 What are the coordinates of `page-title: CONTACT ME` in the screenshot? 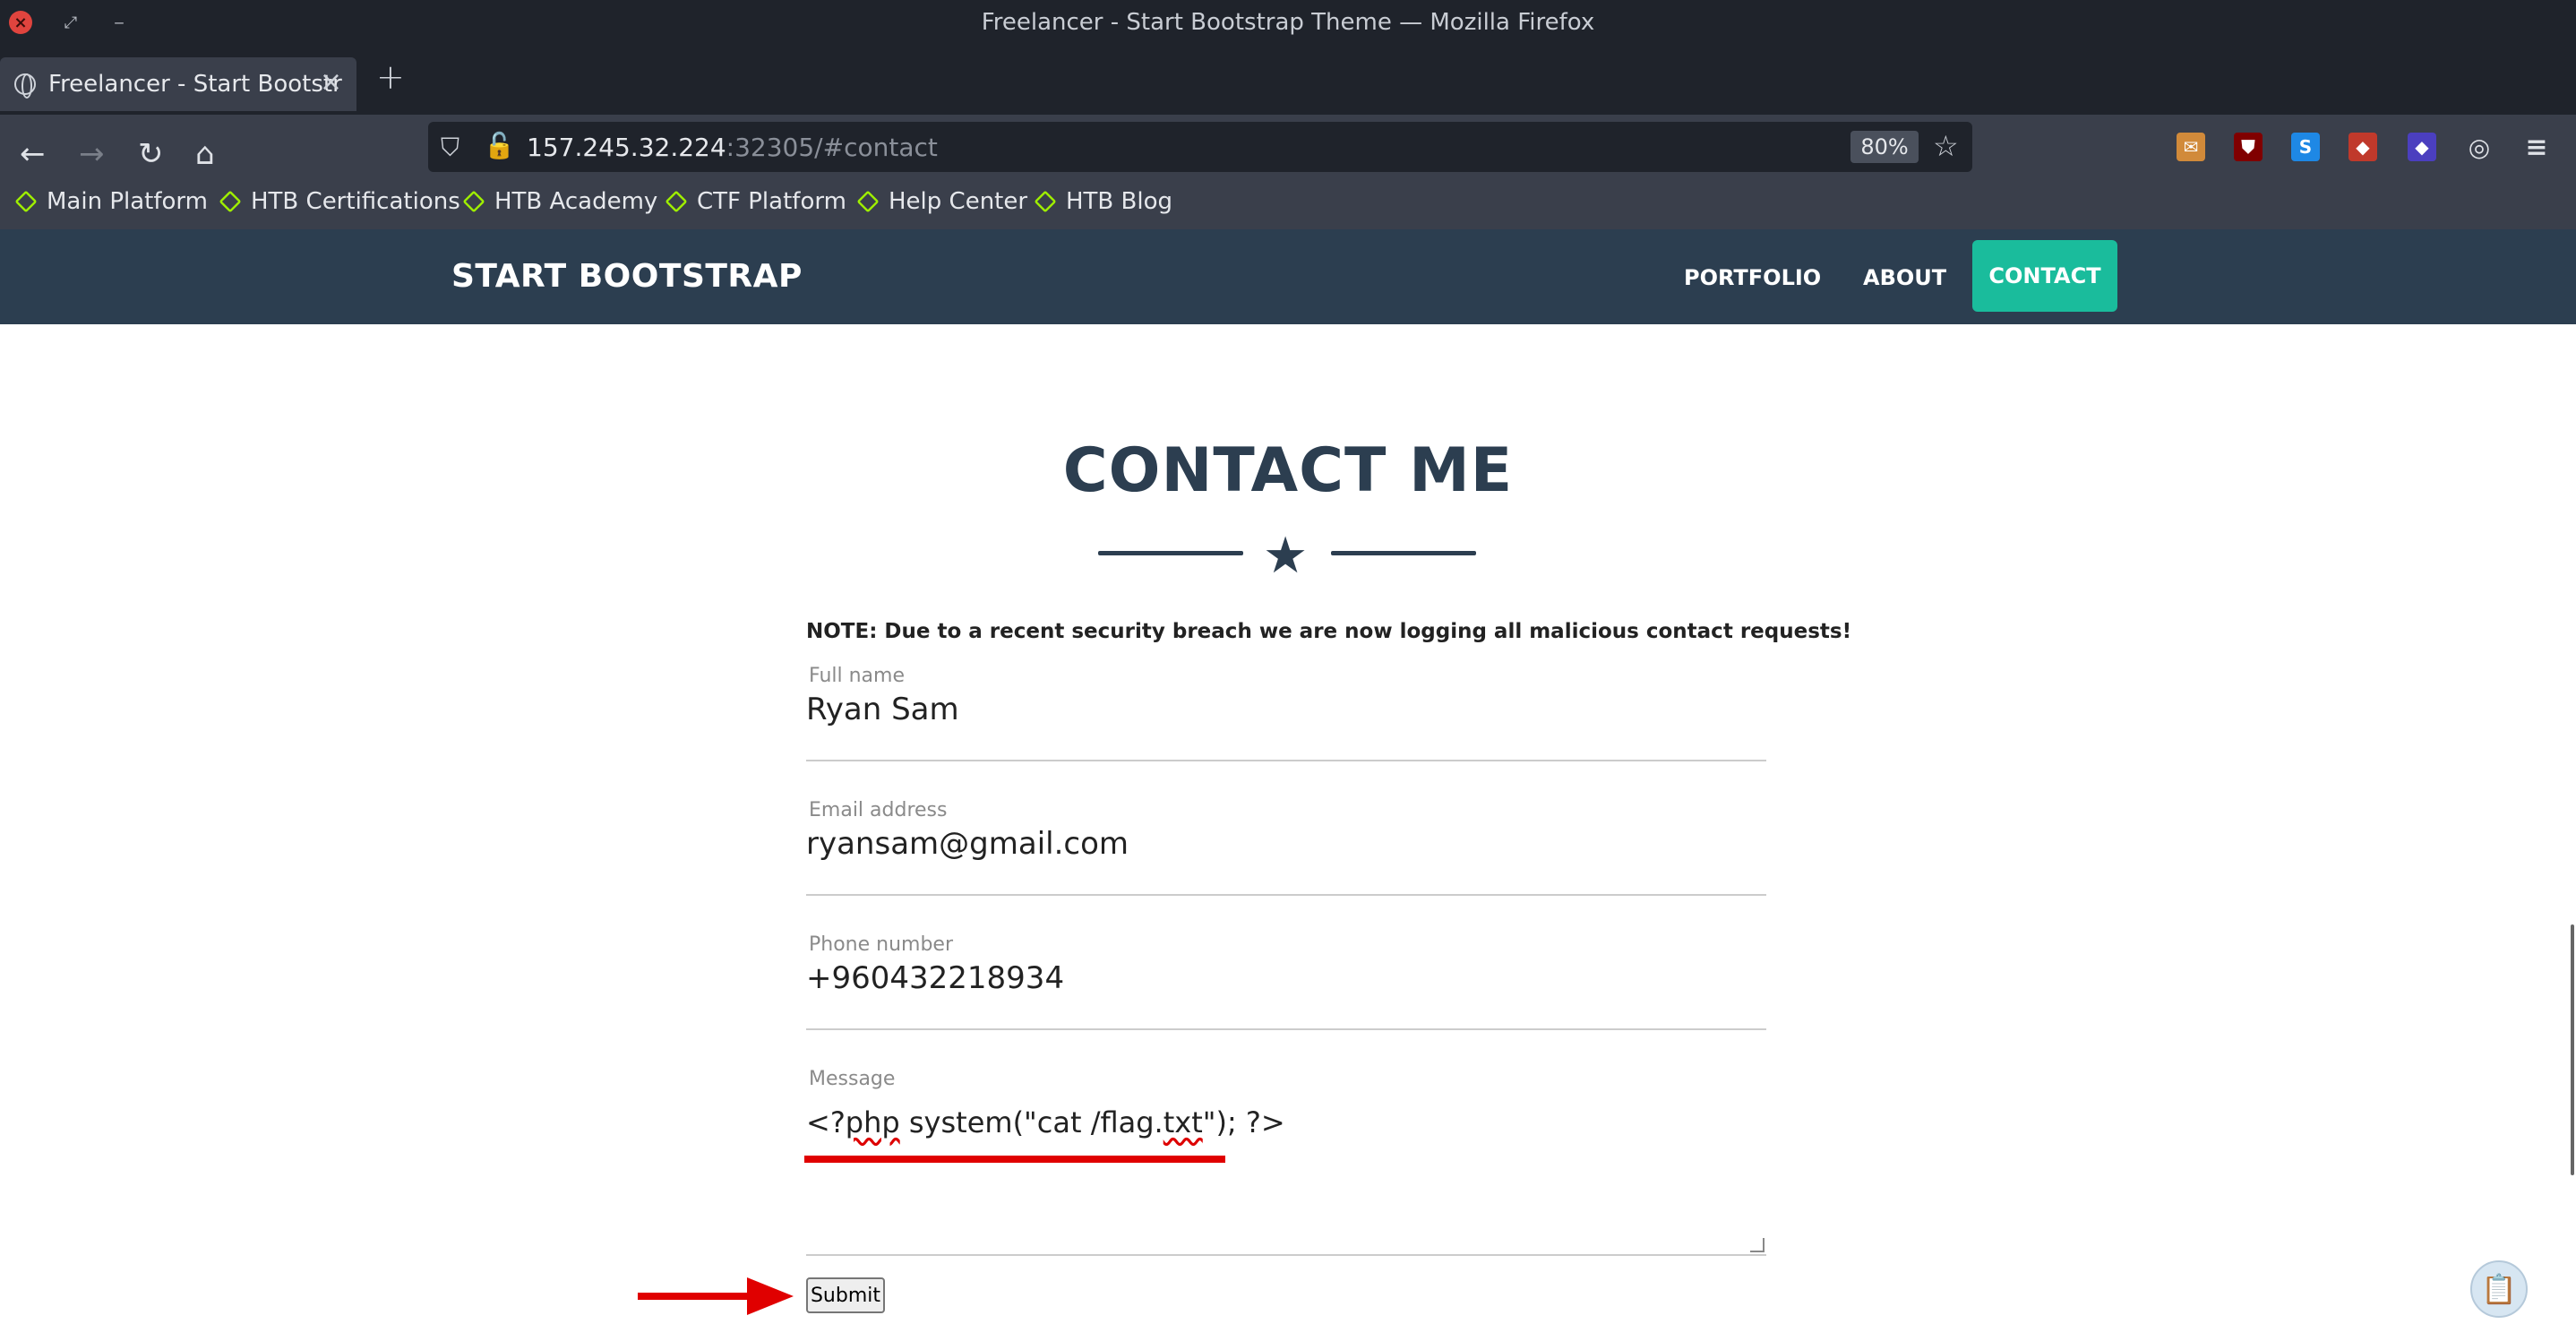 It's located at (1288, 470).